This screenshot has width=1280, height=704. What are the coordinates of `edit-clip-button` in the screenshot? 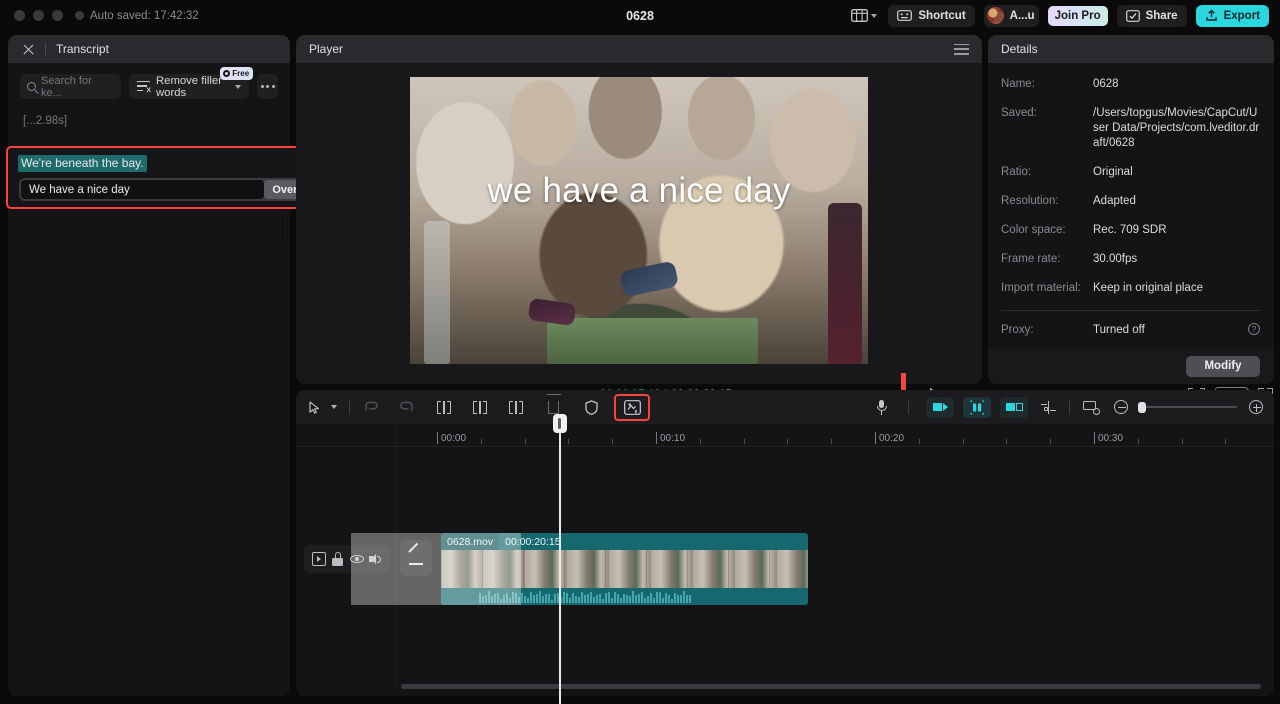 It's located at (416, 558).